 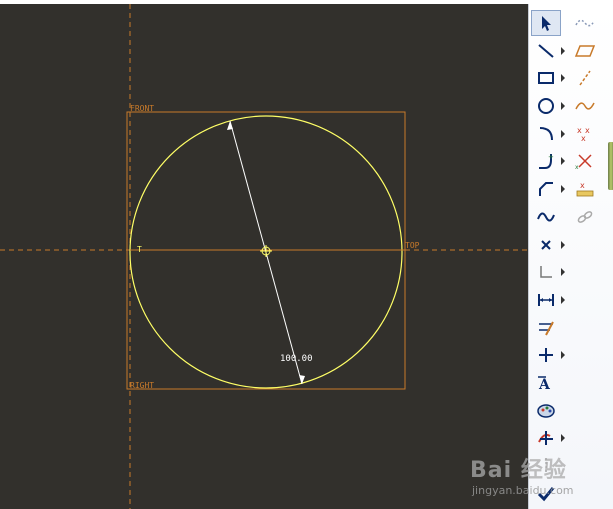 I want to click on fillet-icon: +, so click(x=546, y=161).